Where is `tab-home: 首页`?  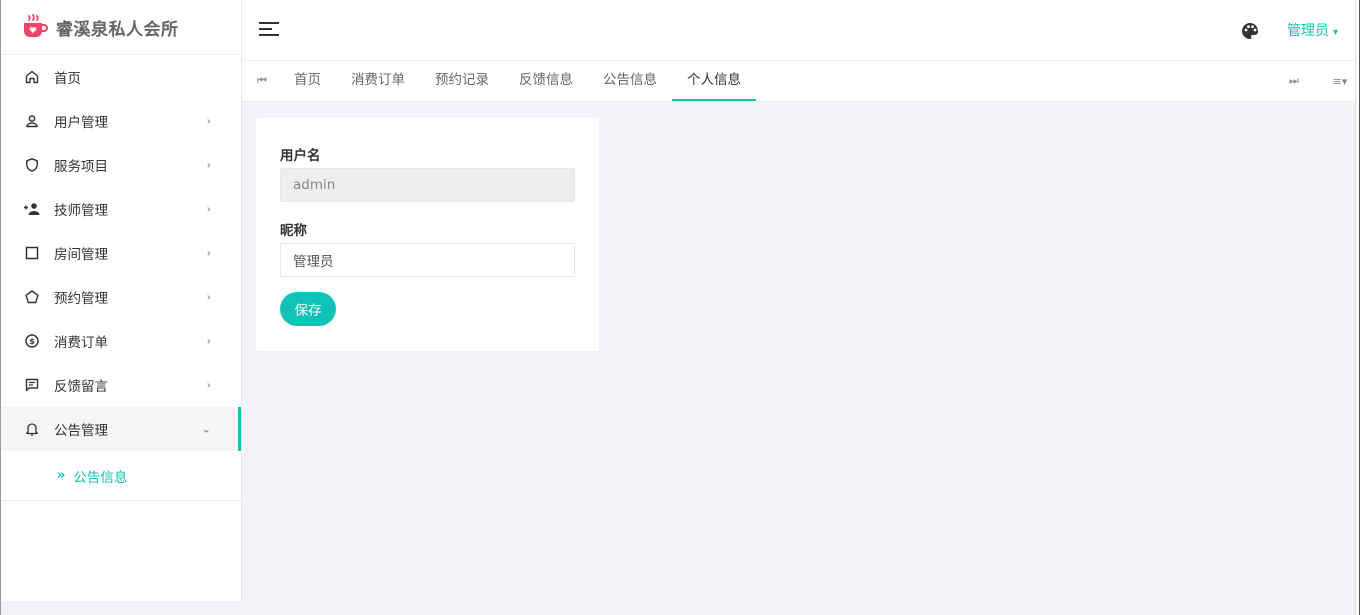
tab-home: 首页 is located at coordinates (307, 81).